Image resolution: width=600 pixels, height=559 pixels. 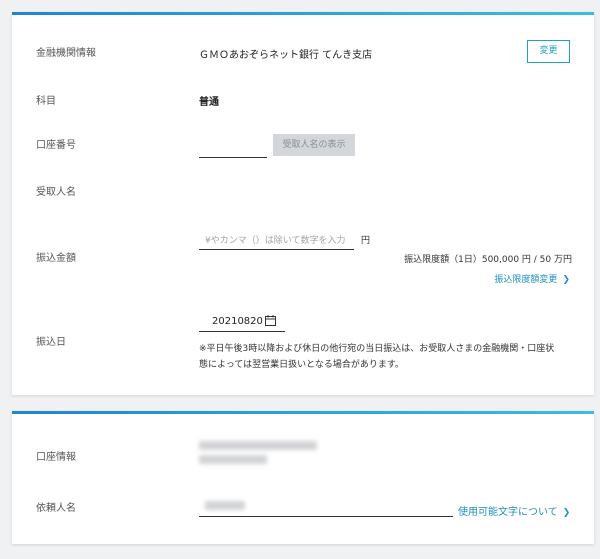 I want to click on account-info-value-redacted, so click(x=258, y=452).